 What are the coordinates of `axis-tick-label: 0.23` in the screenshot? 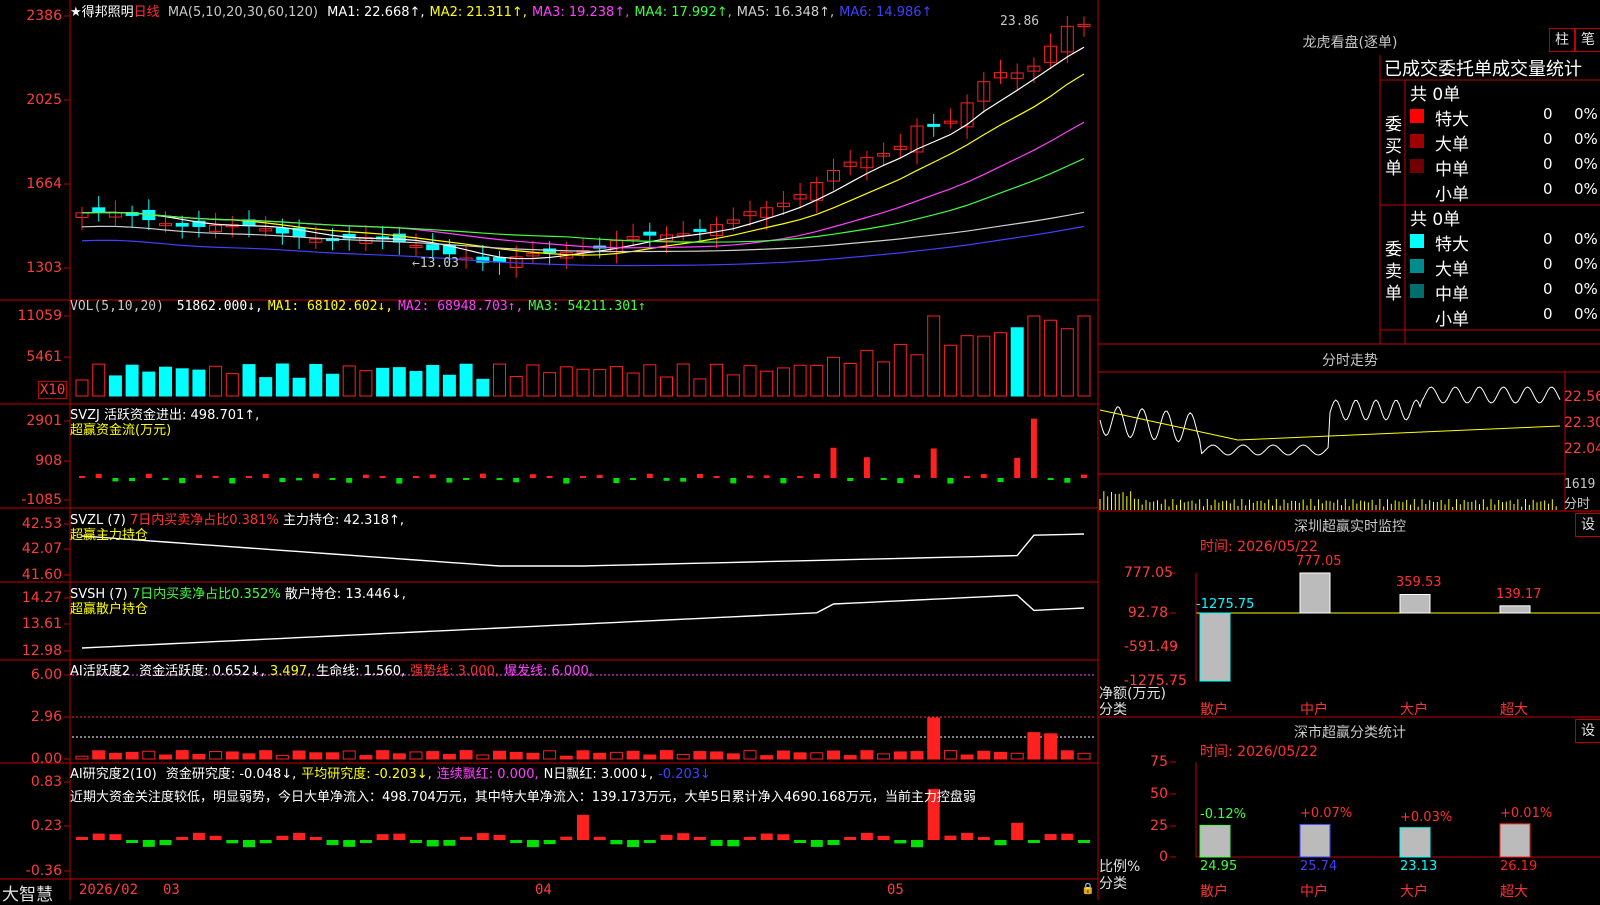 It's located at (46, 826).